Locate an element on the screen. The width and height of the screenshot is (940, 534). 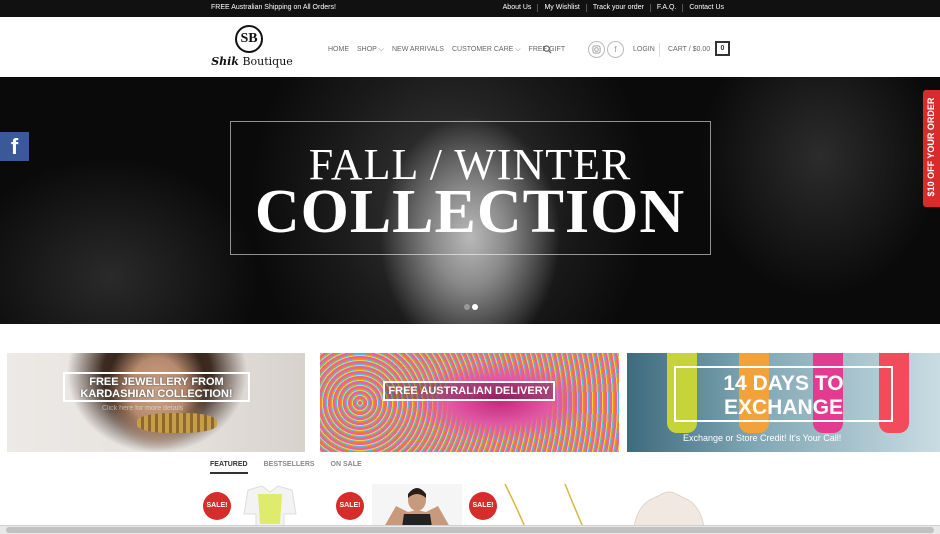
header-divider is located at coordinates (659, 50).